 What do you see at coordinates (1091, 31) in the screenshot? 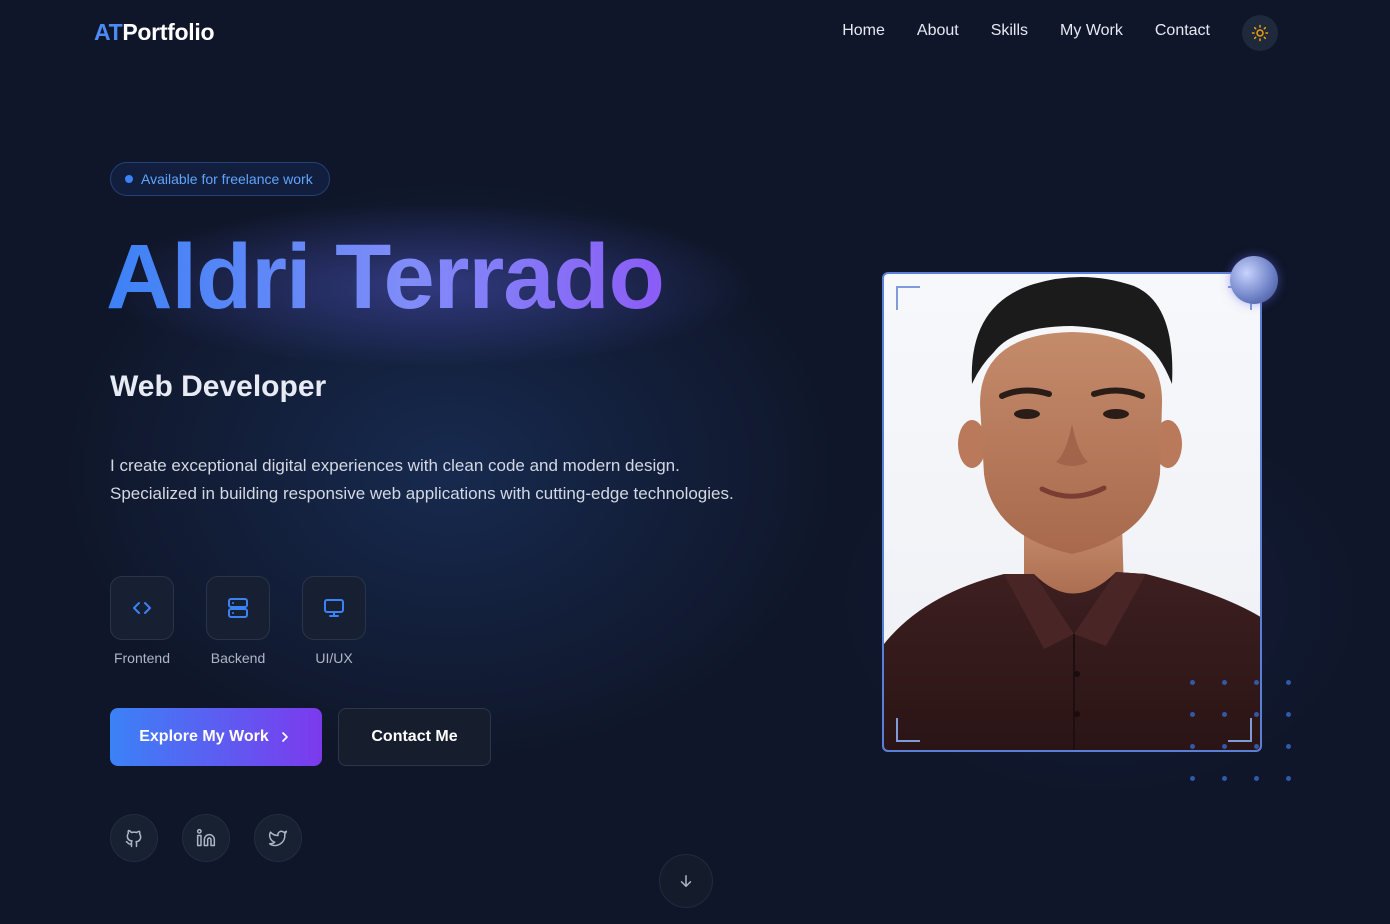
I see `nav-link-my-work: My Work` at bounding box center [1091, 31].